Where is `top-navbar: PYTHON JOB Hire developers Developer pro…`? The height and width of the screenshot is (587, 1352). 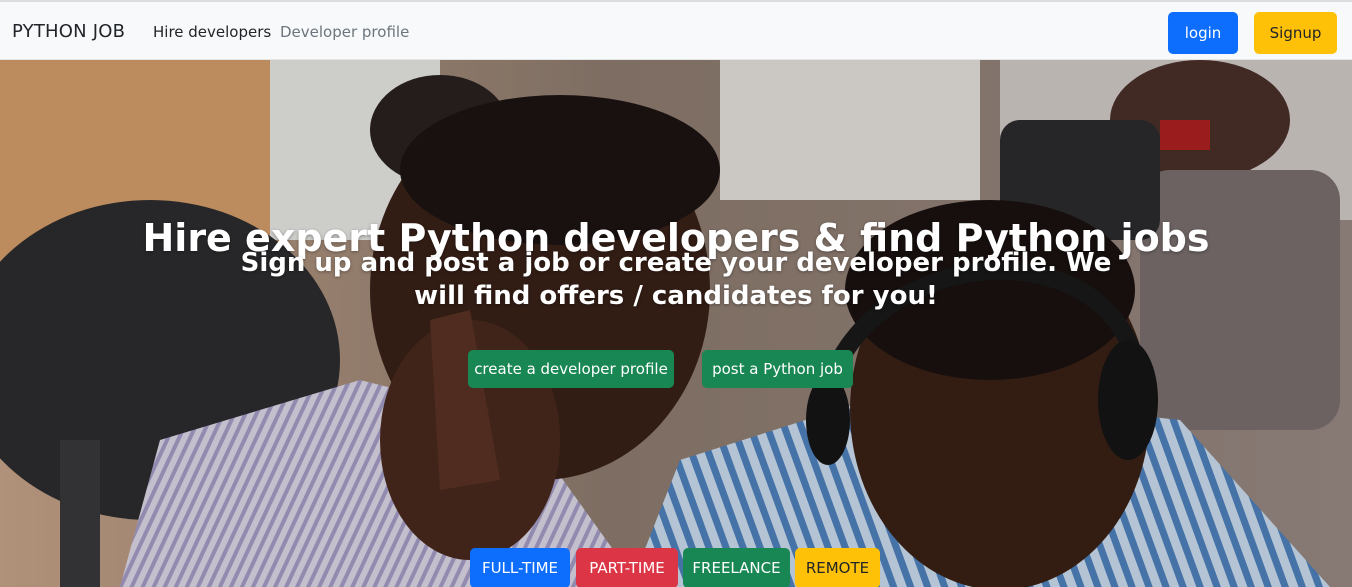
top-navbar: PYTHON JOB Hire developers Developer pro… is located at coordinates (676, 30).